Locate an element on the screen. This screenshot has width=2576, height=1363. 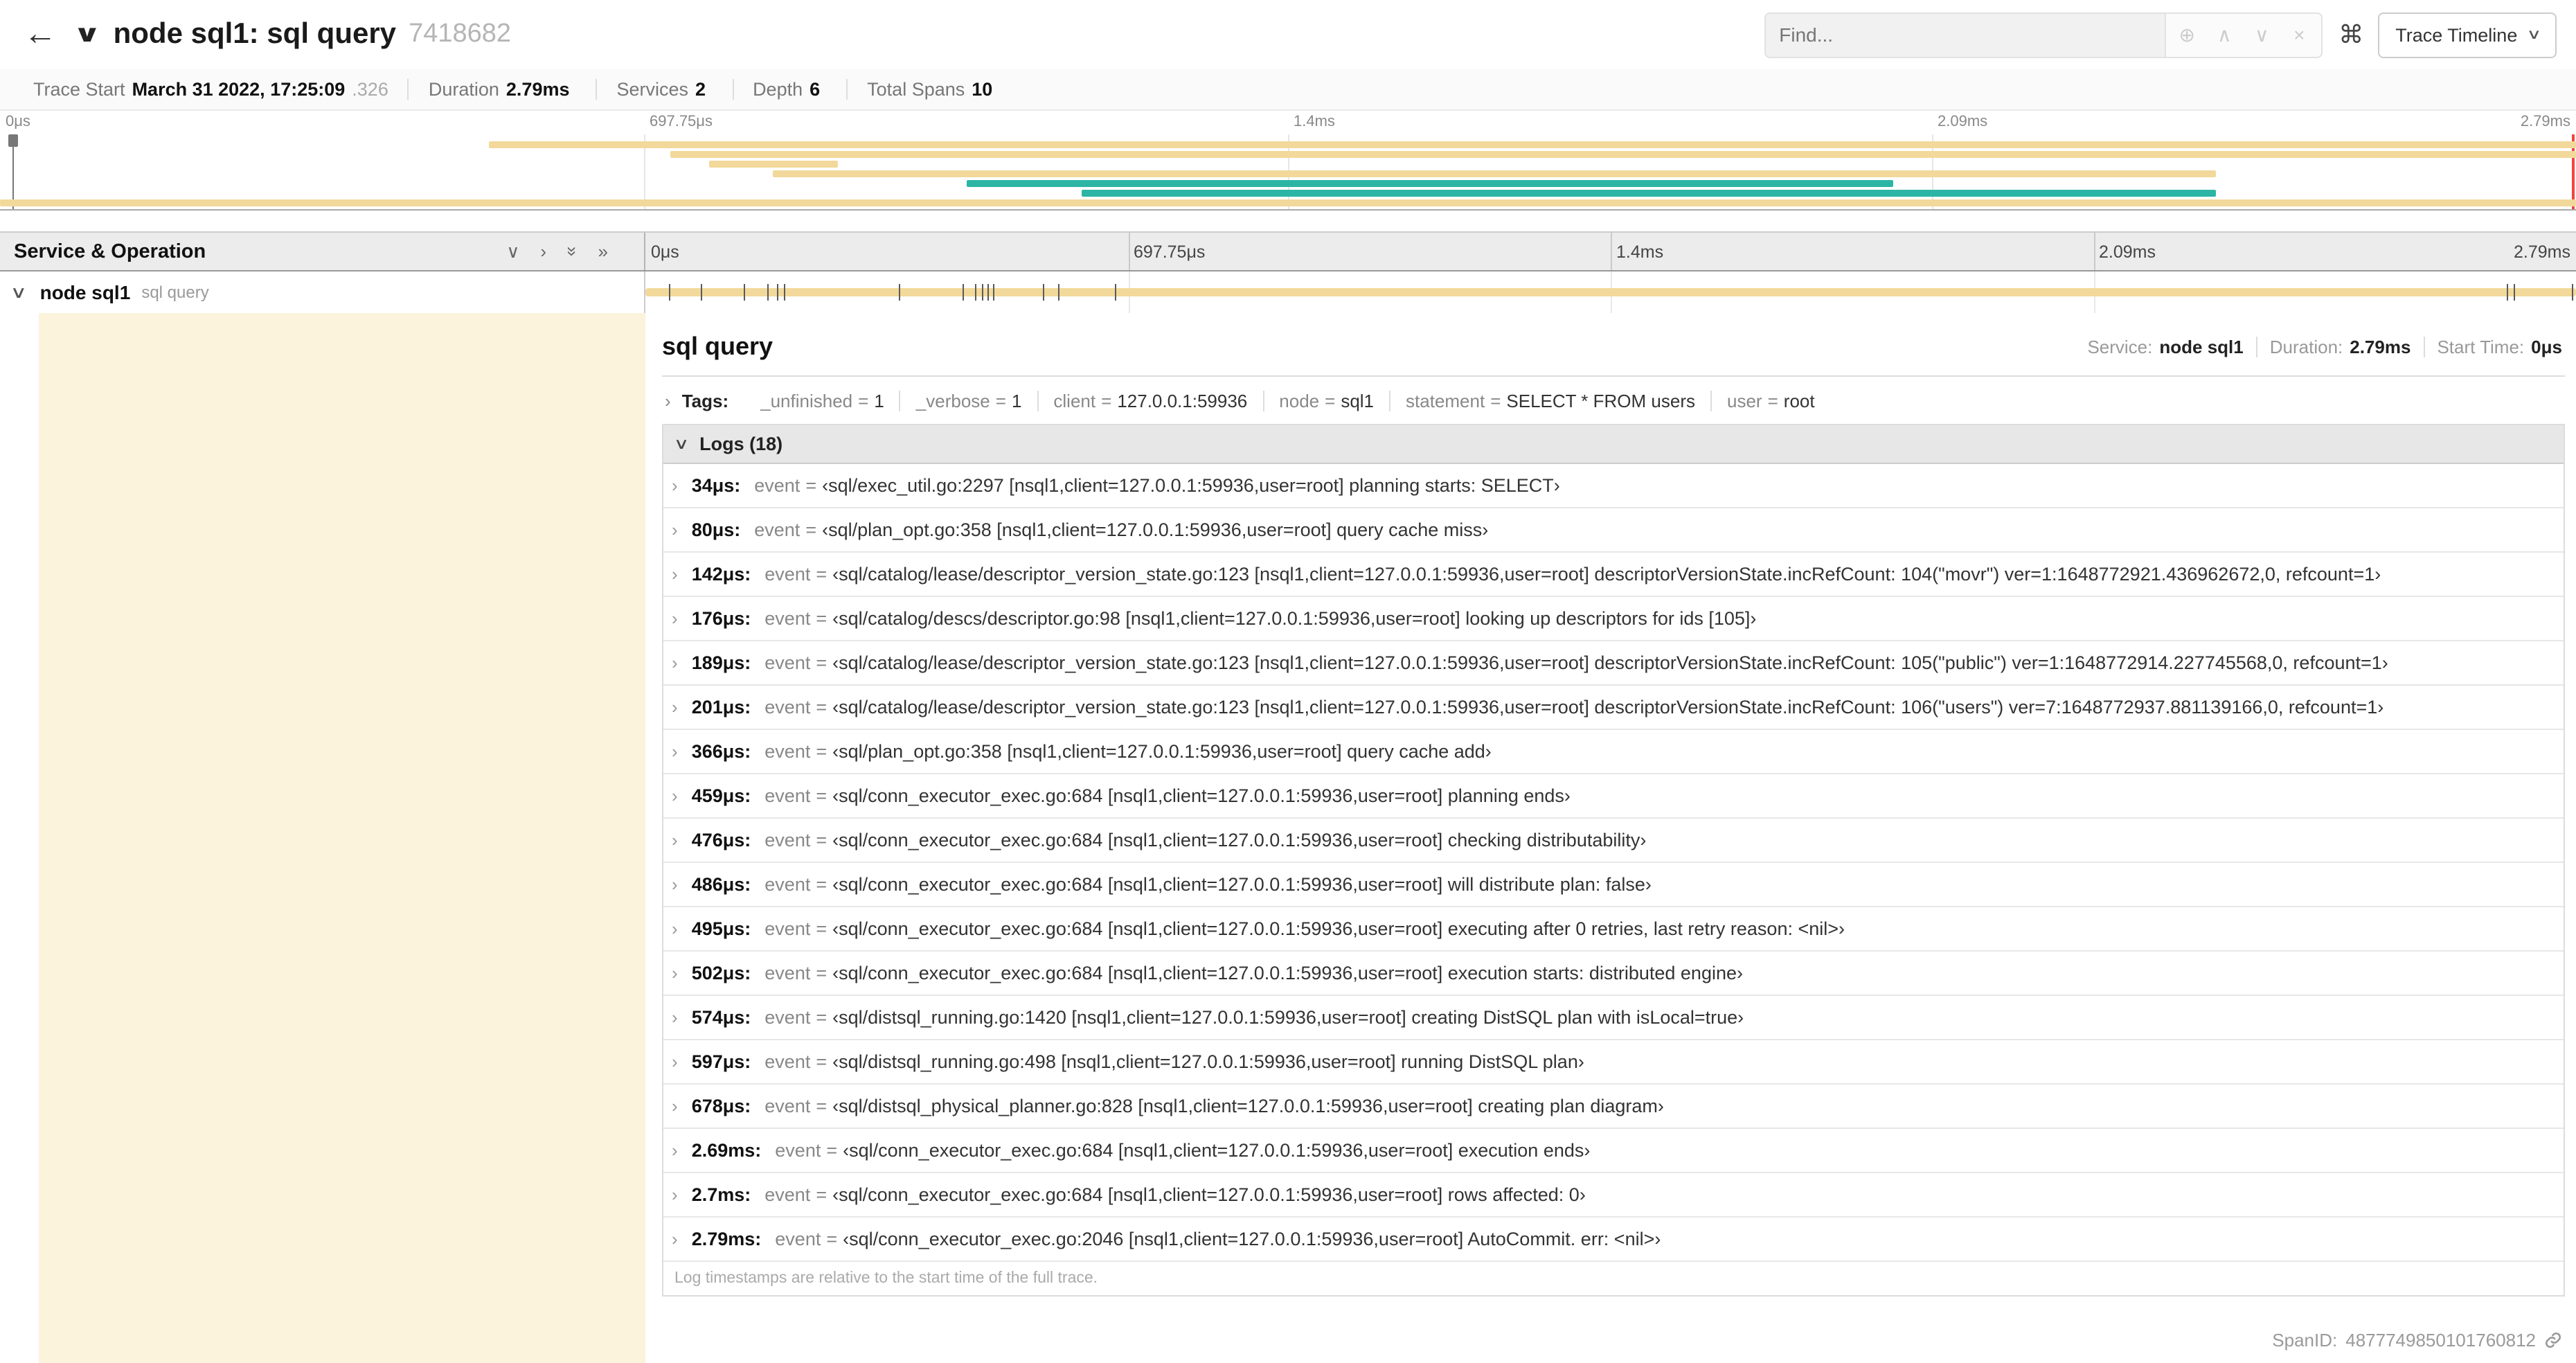
link-icon is located at coordinates (2553, 1340).